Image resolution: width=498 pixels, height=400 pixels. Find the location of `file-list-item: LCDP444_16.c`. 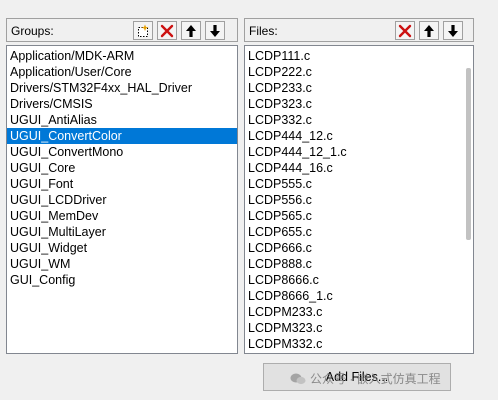

file-list-item: LCDP444_16.c is located at coordinates (359, 168).